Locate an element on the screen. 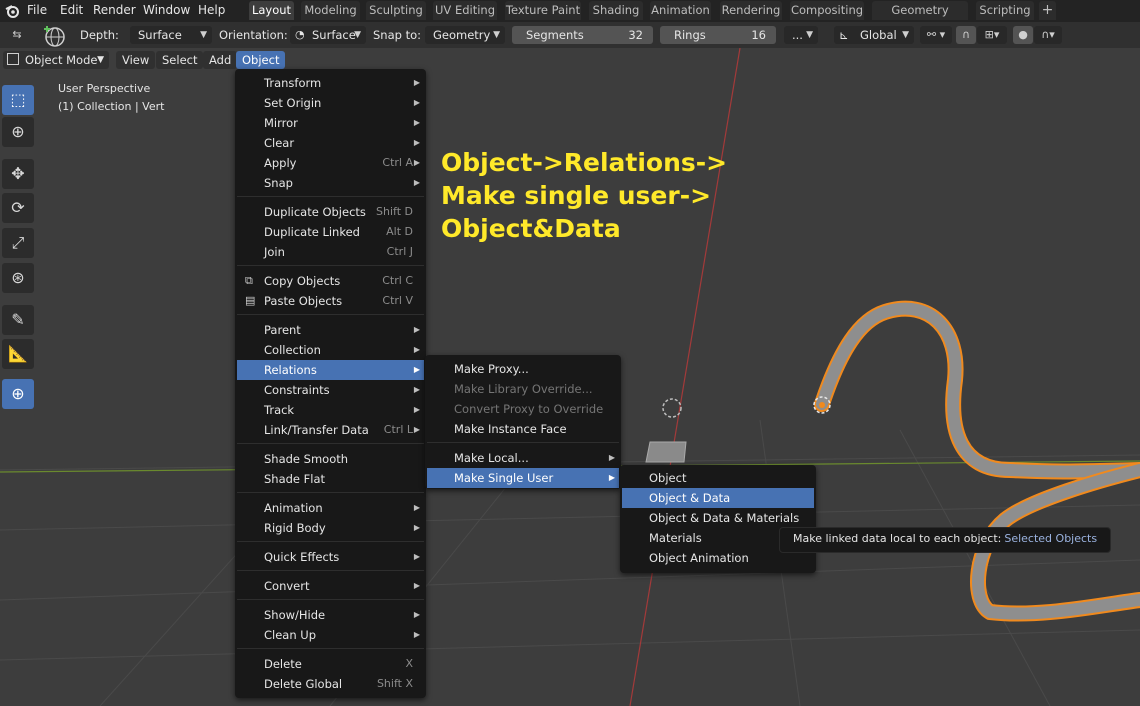 Image resolution: width=1140 pixels, height=706 pixels. rings-slider: Rings 16 is located at coordinates (718, 35).